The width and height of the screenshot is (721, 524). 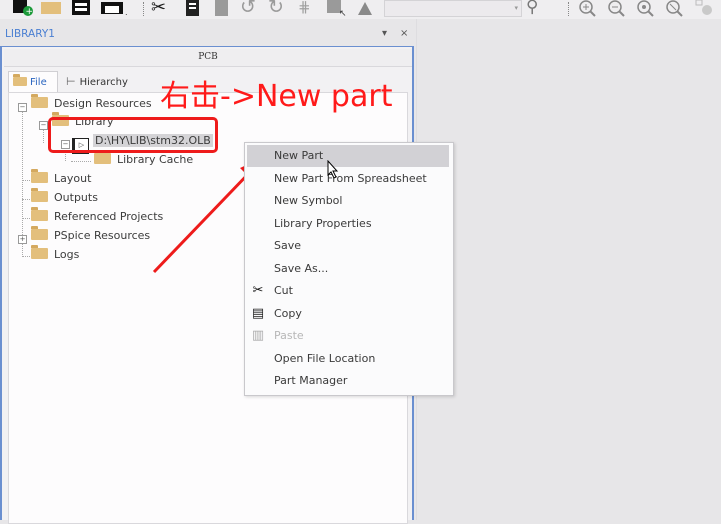 I want to click on menu-item-part-manager: Part Manager, so click(x=348, y=381).